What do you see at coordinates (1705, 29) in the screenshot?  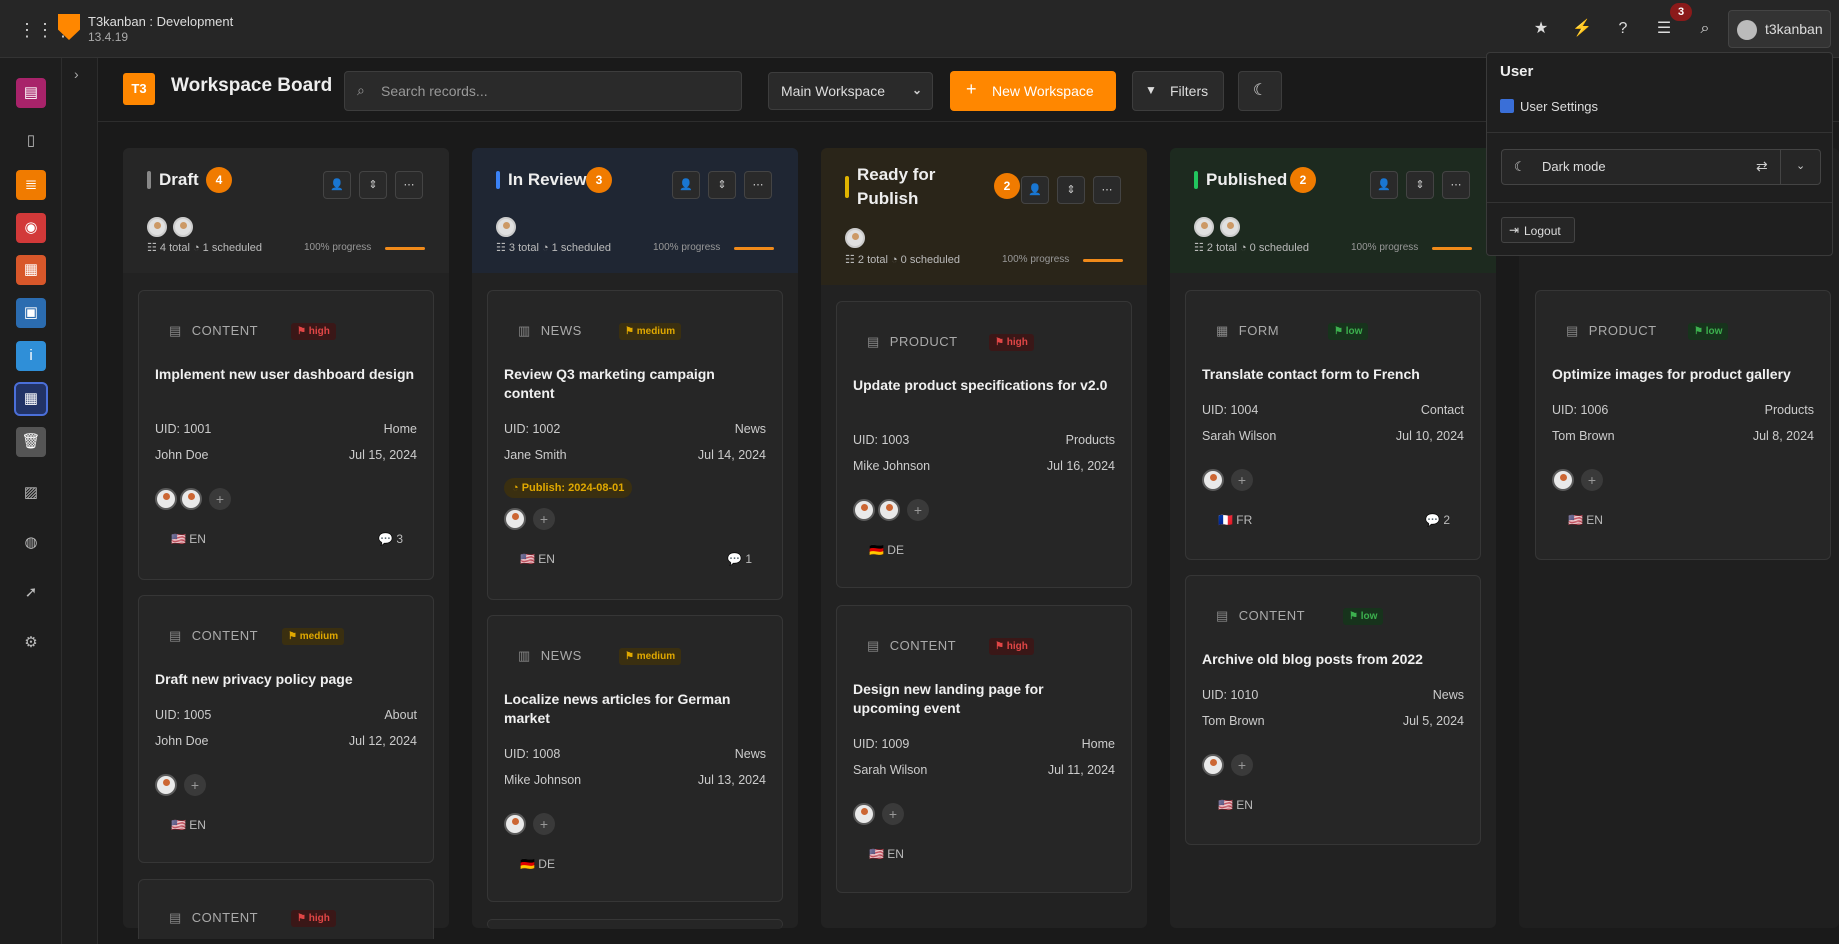 I see `search-icon: ⌕` at bounding box center [1705, 29].